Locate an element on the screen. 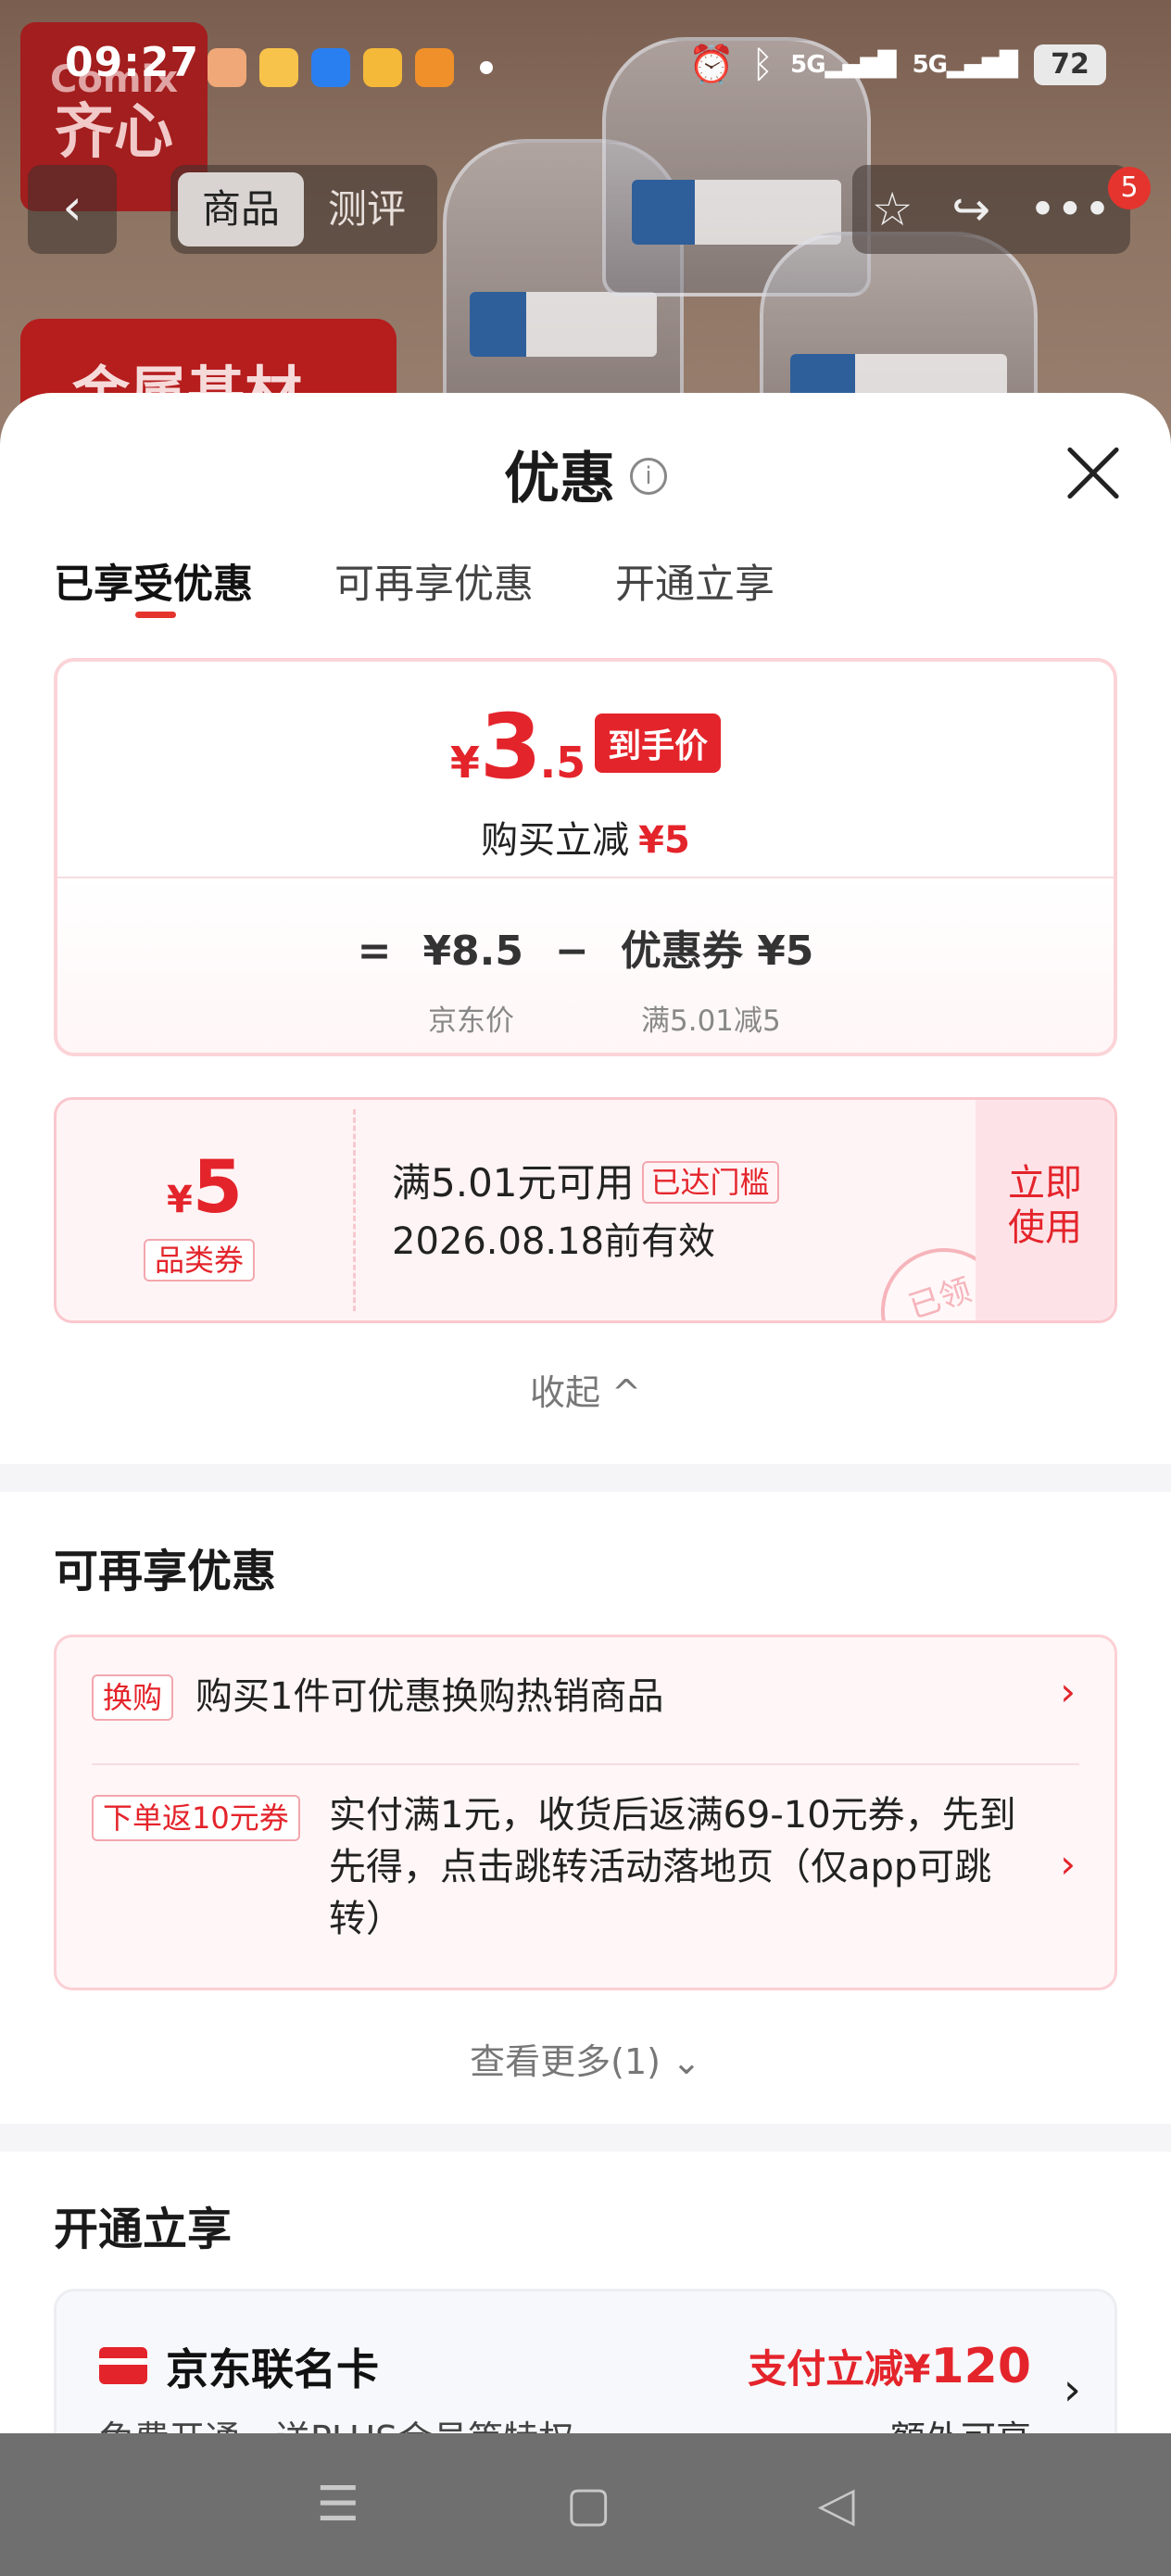 This screenshot has width=1171, height=2576. notification-badge: 5 is located at coordinates (1129, 188).